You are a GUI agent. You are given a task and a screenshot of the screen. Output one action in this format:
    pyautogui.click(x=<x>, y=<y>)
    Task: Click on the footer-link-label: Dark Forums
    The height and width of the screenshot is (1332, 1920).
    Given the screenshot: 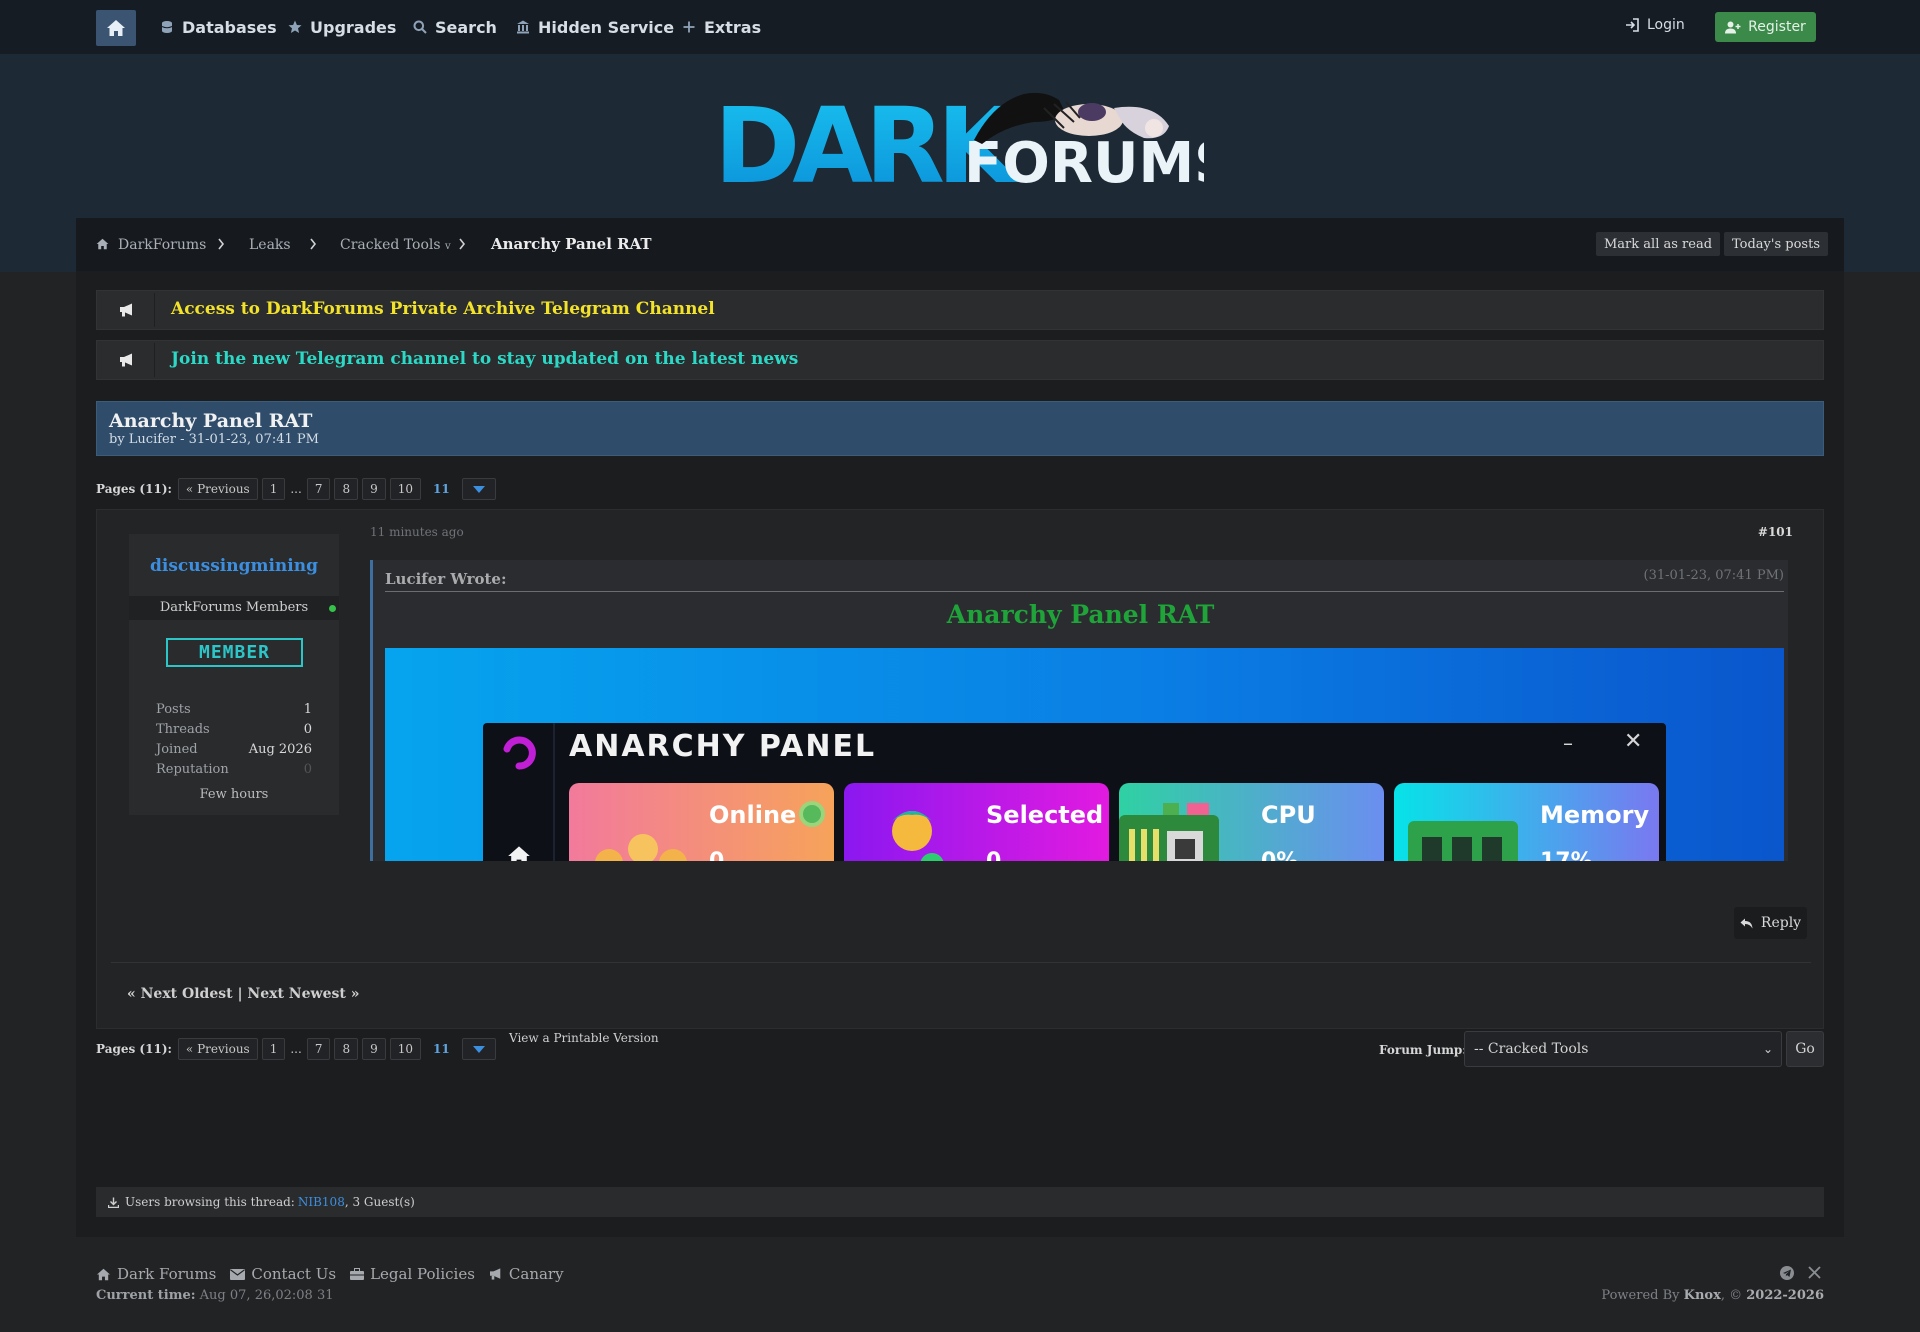 What is the action you would take?
    pyautogui.click(x=167, y=1274)
    